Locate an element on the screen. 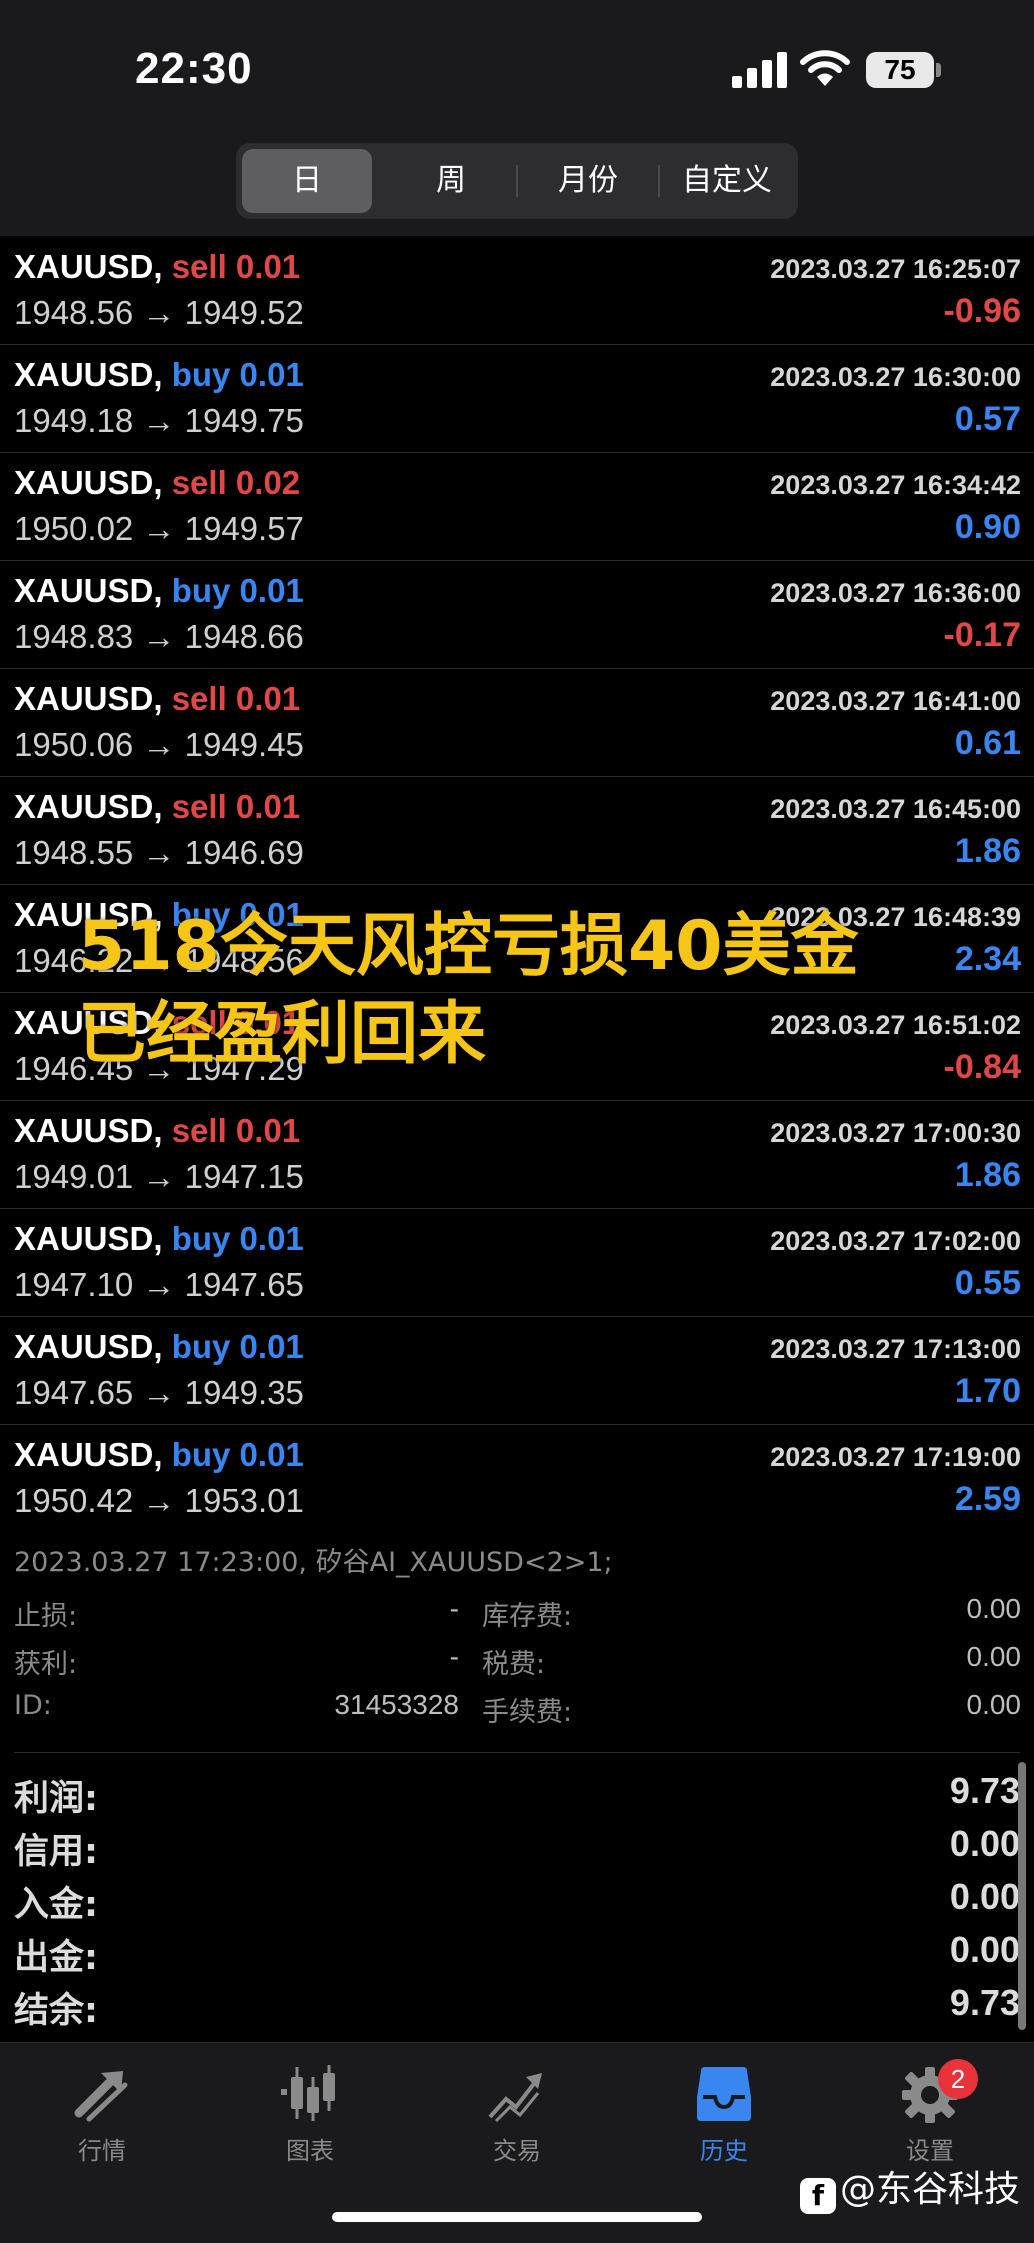 This screenshot has width=1034, height=2243. tab-charts: 图表 is located at coordinates (310, 2114).